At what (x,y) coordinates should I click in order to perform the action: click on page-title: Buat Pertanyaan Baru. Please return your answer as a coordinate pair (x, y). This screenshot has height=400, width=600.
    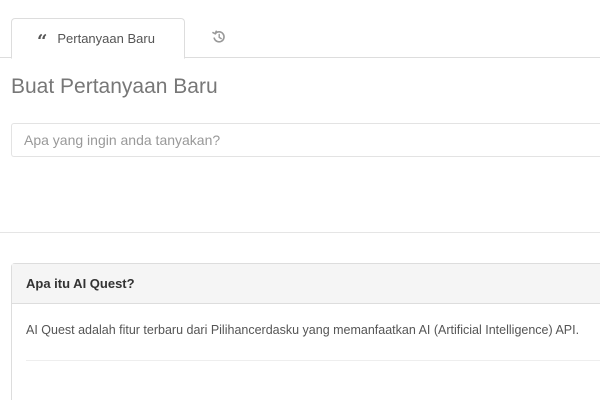
    Looking at the image, I should click on (114, 86).